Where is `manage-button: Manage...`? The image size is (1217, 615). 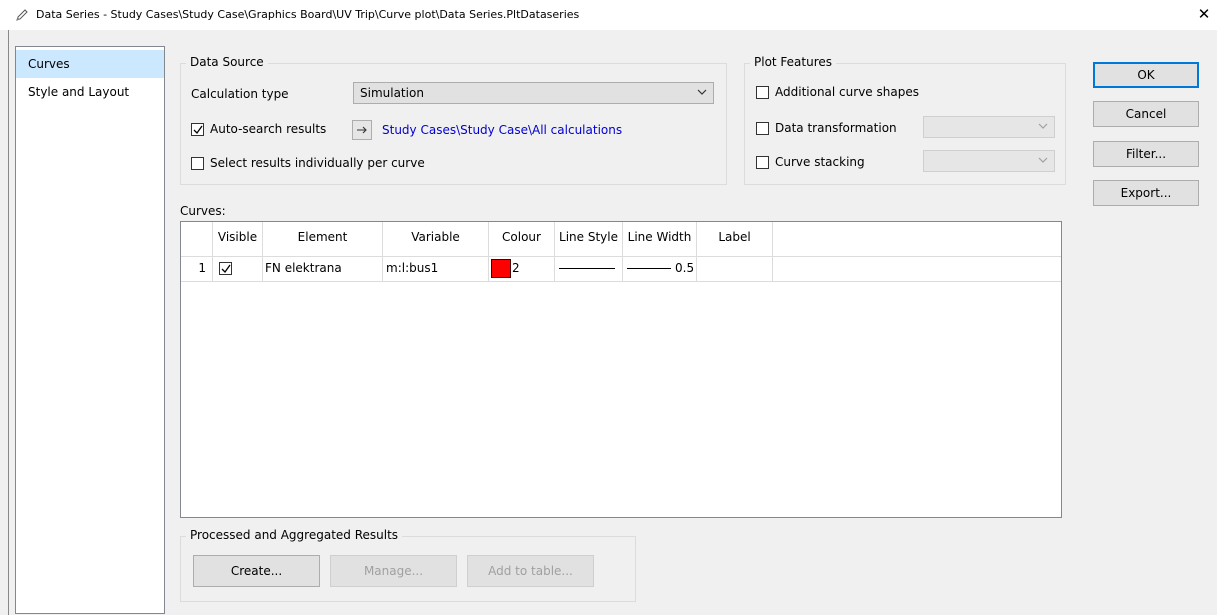
manage-button: Manage... is located at coordinates (393, 571).